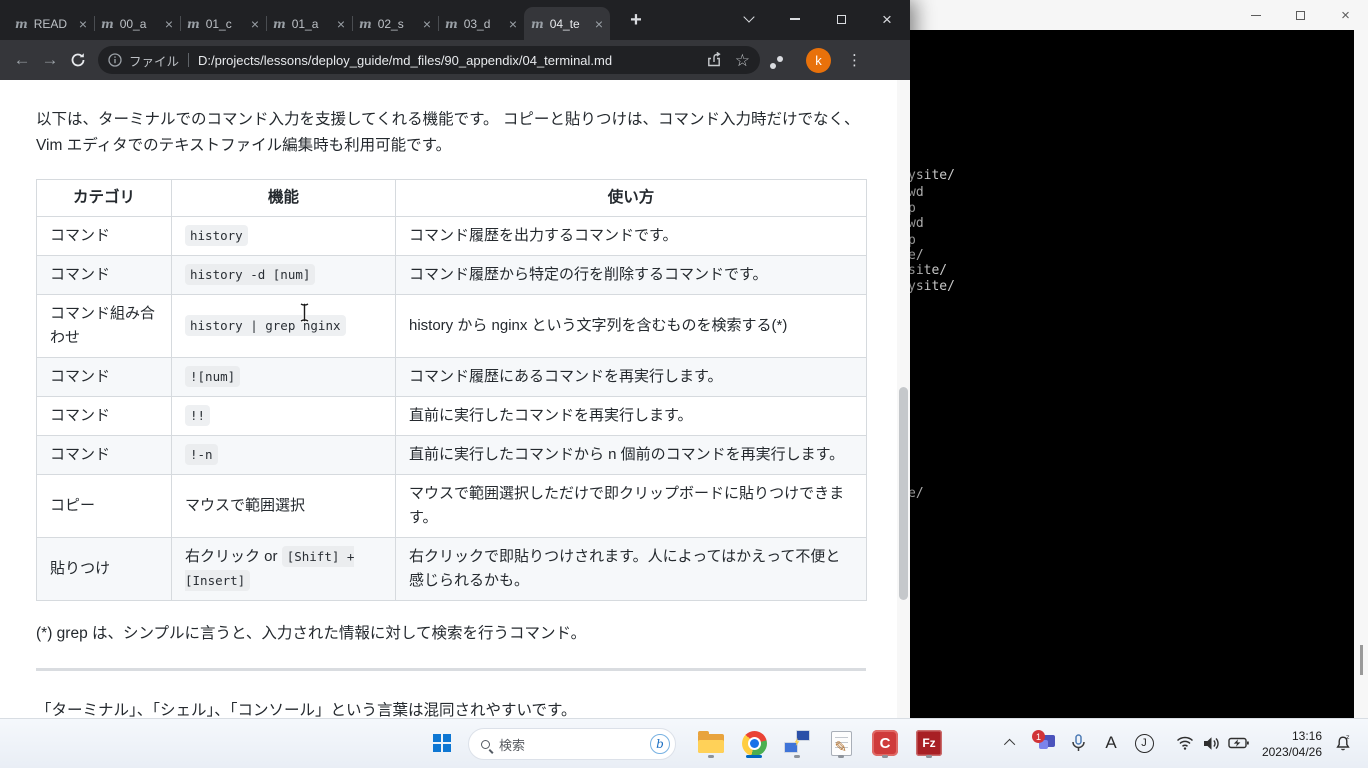 Image resolution: width=1368 pixels, height=768 pixels. I want to click on browser-maximize-button, so click(841, 19).